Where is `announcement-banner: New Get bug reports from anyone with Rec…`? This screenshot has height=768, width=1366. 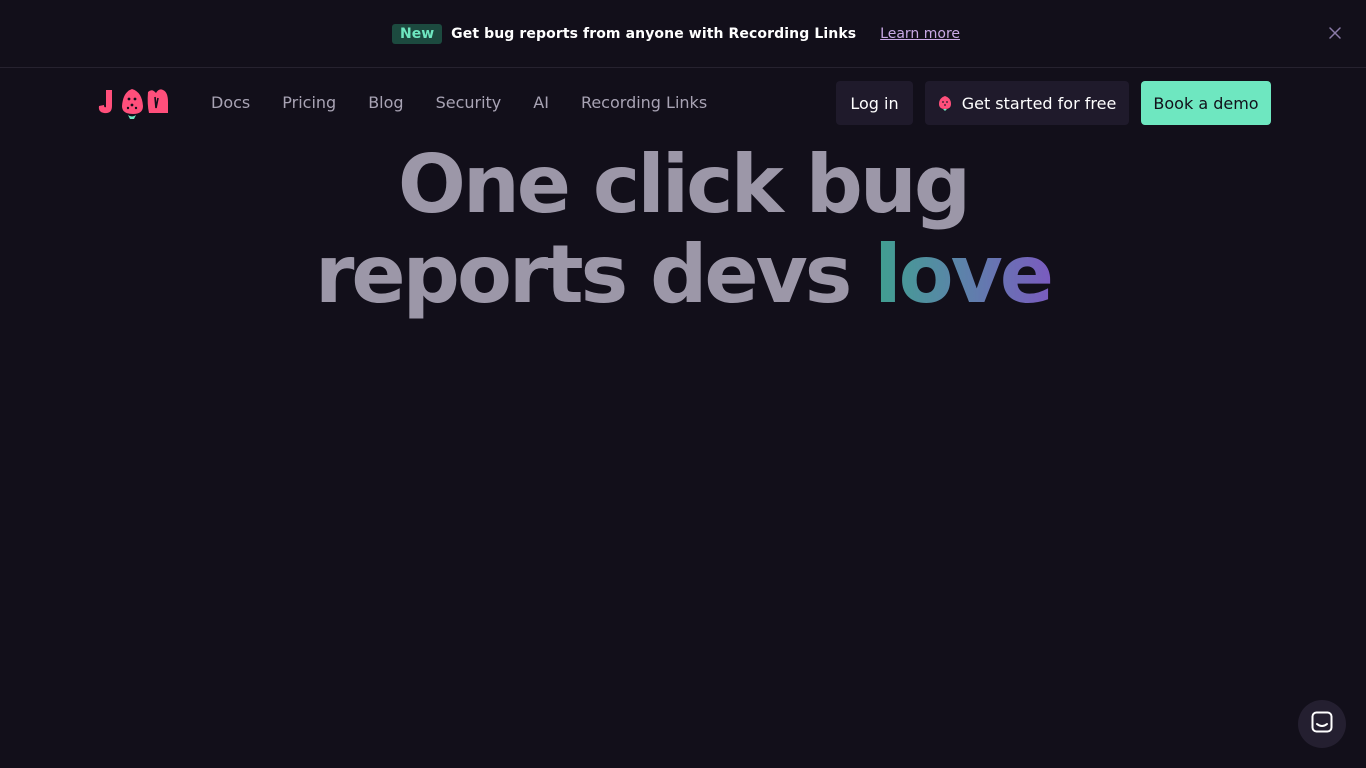 announcement-banner: New Get bug reports from anyone with Rec… is located at coordinates (683, 34).